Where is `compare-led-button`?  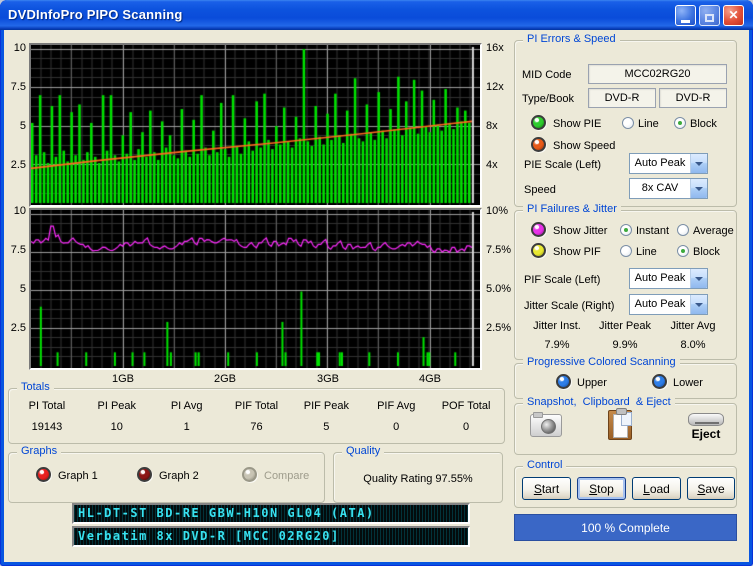
compare-led-button is located at coordinates (249, 474).